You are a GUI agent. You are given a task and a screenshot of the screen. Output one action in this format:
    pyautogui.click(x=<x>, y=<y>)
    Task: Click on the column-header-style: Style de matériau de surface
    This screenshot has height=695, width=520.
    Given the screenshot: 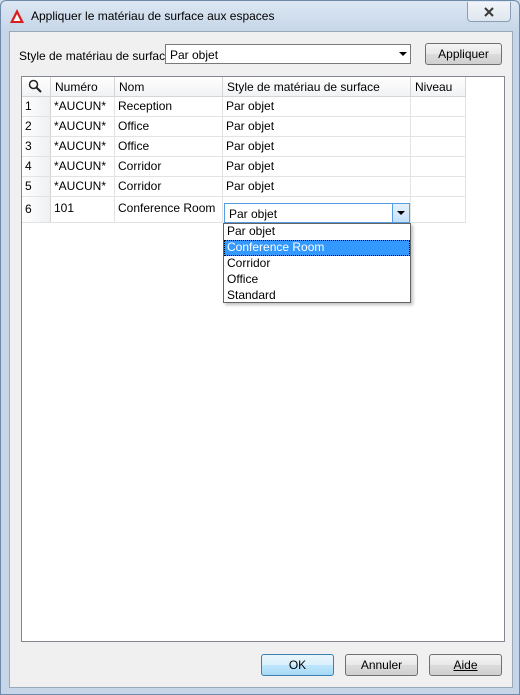 What is the action you would take?
    pyautogui.click(x=317, y=87)
    